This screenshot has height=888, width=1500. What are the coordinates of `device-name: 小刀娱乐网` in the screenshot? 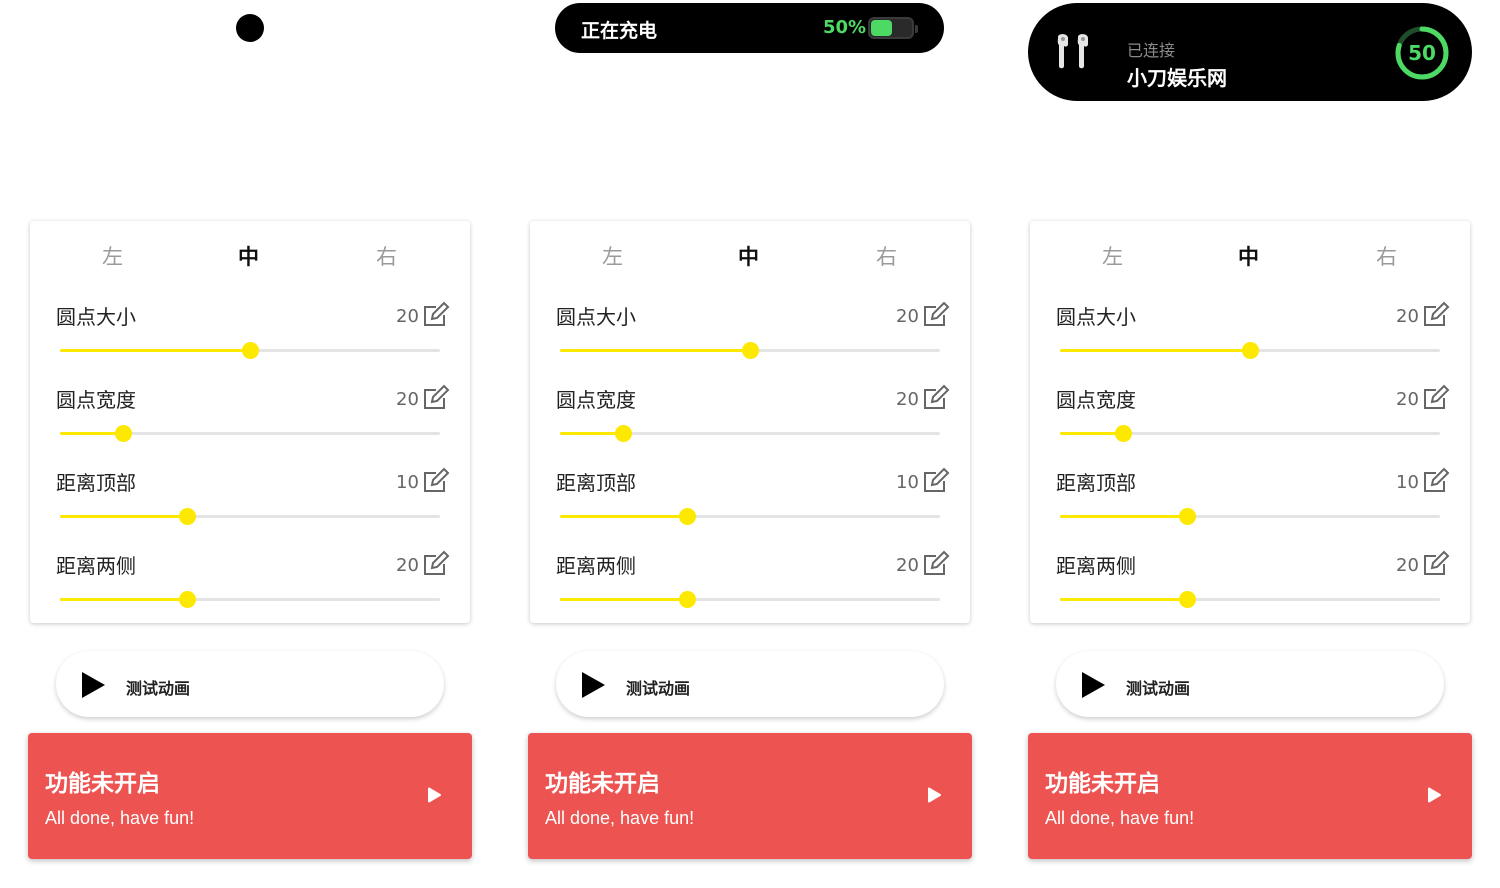 It's located at (1177, 78).